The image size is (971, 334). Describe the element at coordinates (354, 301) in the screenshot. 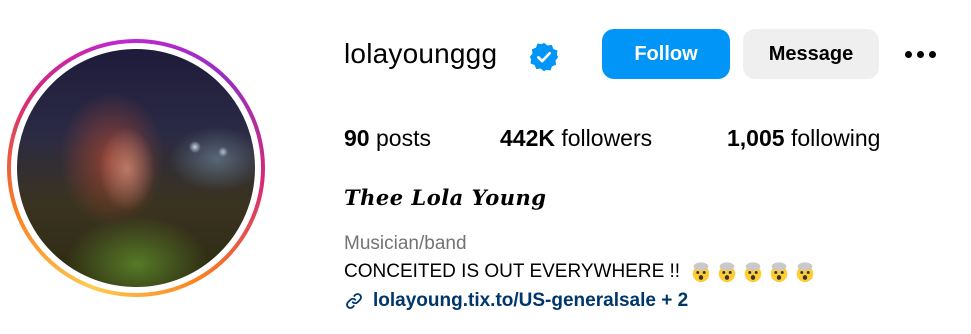

I see `link-icon` at that location.